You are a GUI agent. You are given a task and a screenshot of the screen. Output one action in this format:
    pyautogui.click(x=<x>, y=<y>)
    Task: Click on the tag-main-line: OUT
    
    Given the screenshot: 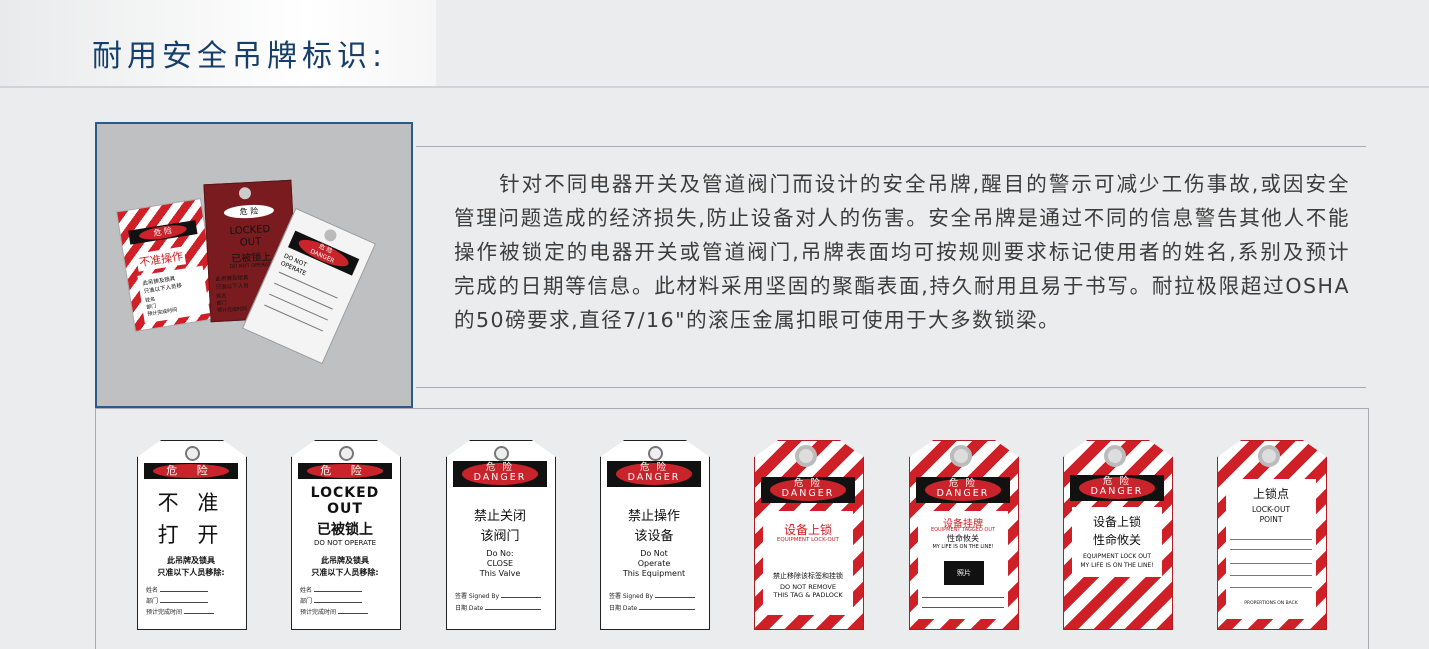 What is the action you would take?
    pyautogui.click(x=345, y=509)
    